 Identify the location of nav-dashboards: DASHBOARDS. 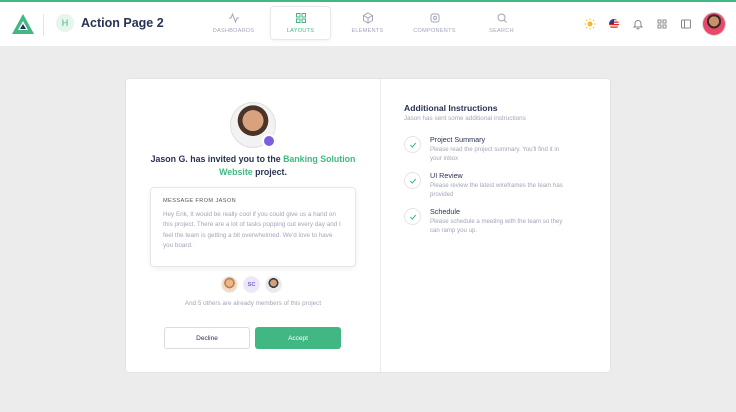
(233, 23).